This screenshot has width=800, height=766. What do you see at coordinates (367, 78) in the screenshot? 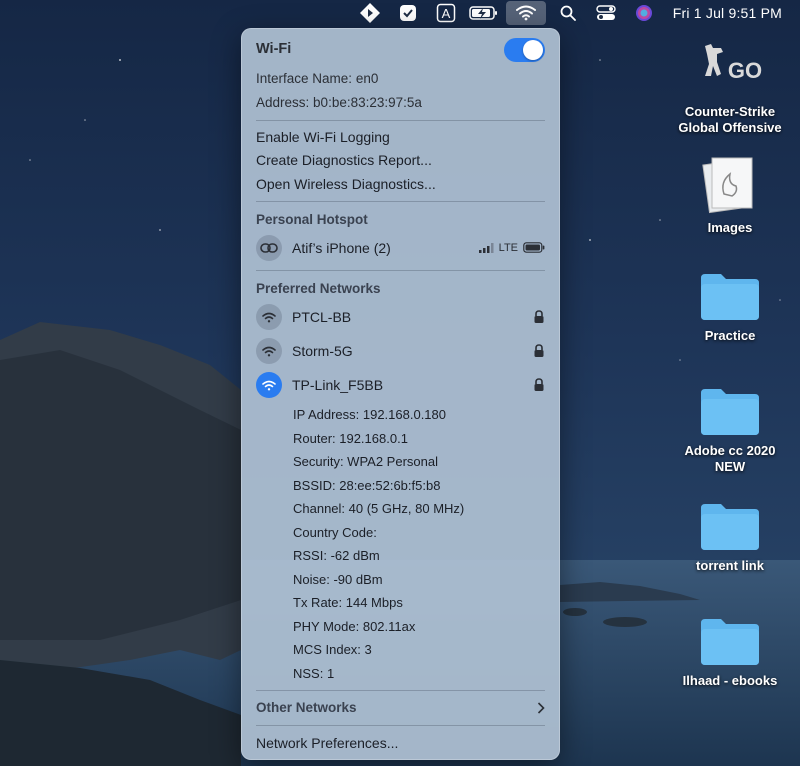
I see `interface-name-value: en0` at bounding box center [367, 78].